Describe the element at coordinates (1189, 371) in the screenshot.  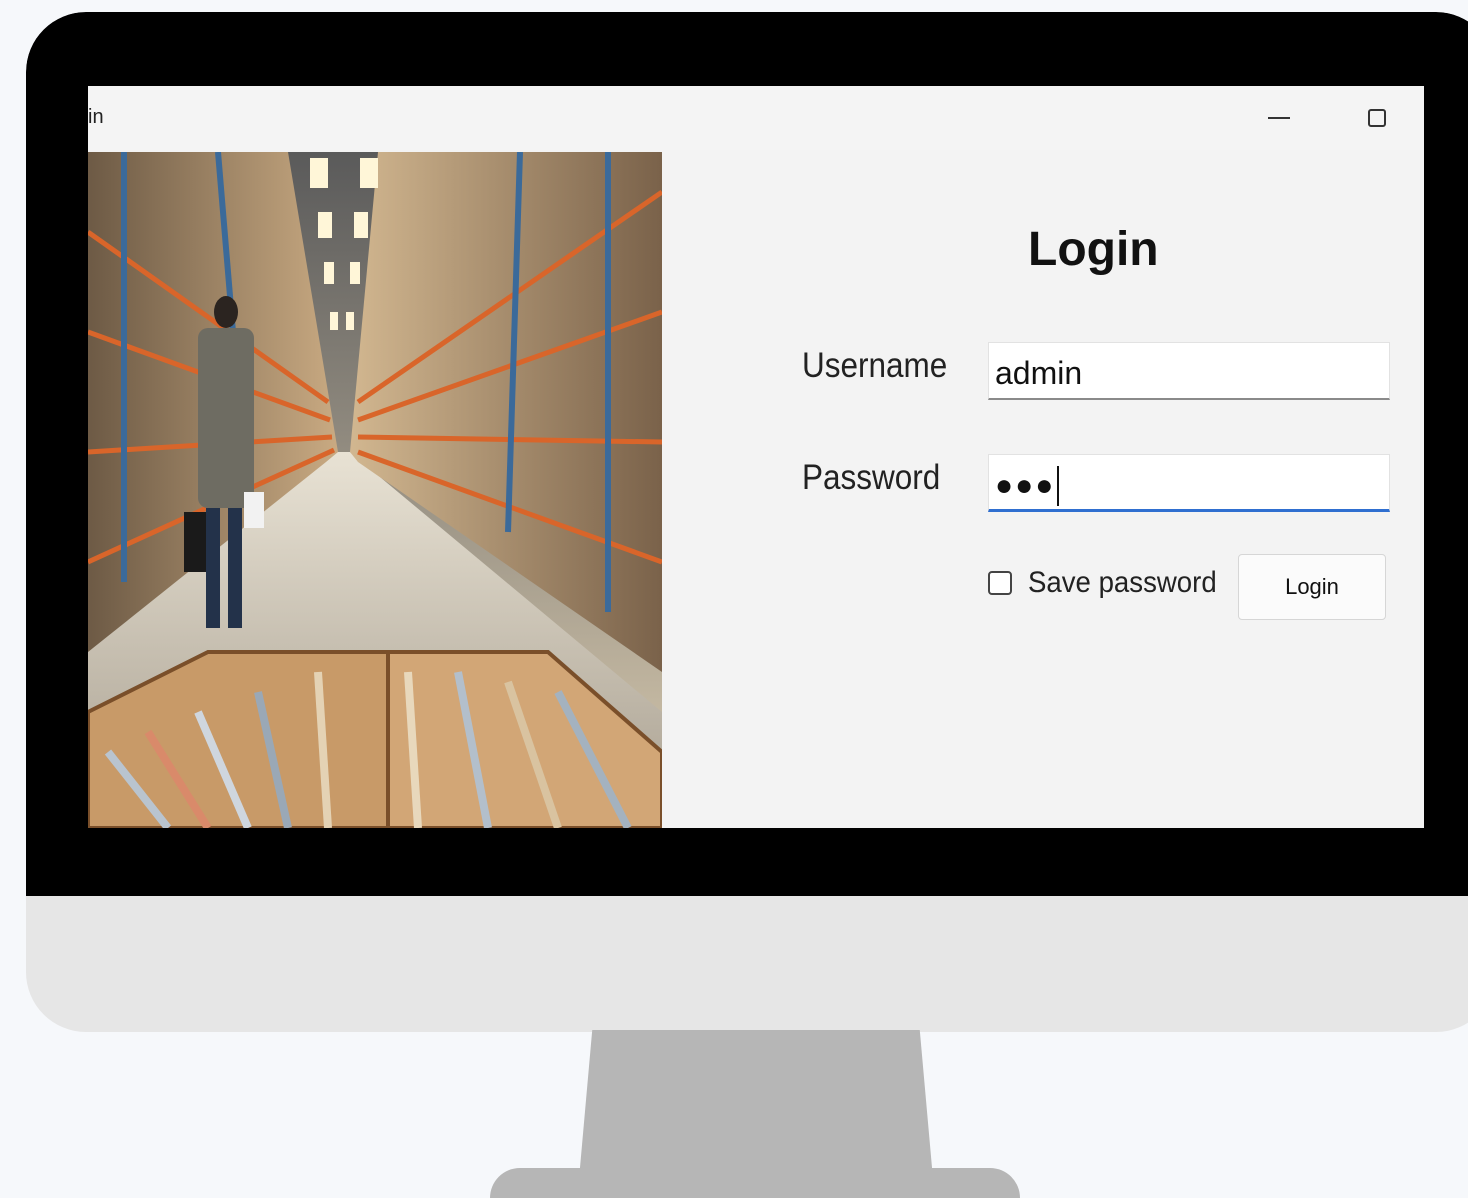
I see `username-input: admin` at that location.